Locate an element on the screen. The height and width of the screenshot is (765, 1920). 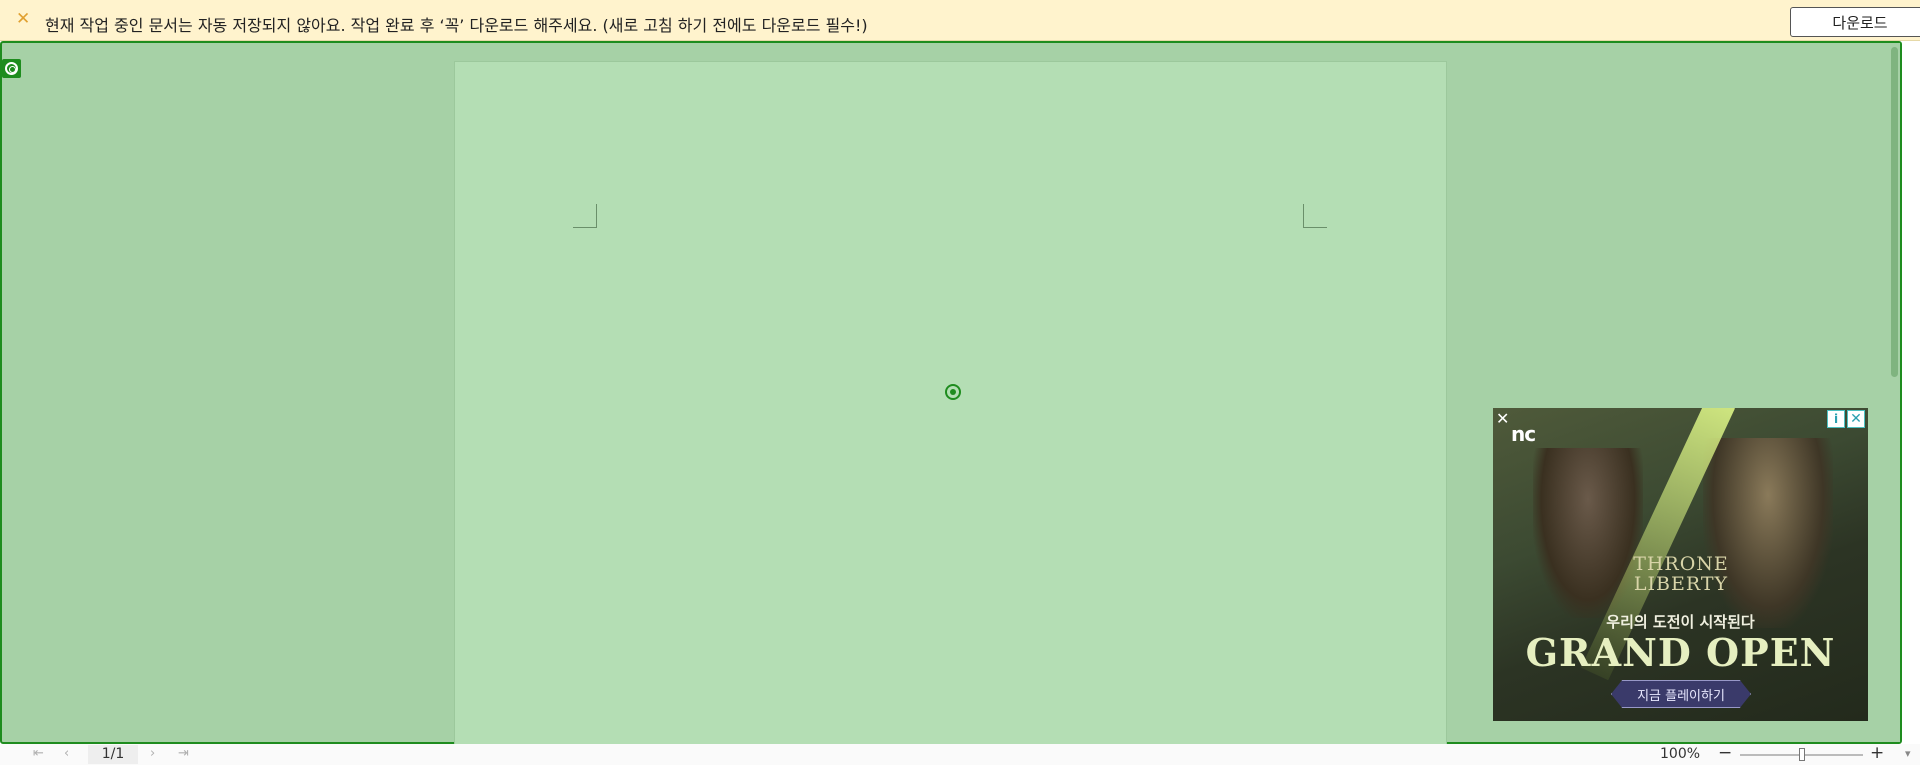
page-indicator: 1/1 is located at coordinates (113, 754).